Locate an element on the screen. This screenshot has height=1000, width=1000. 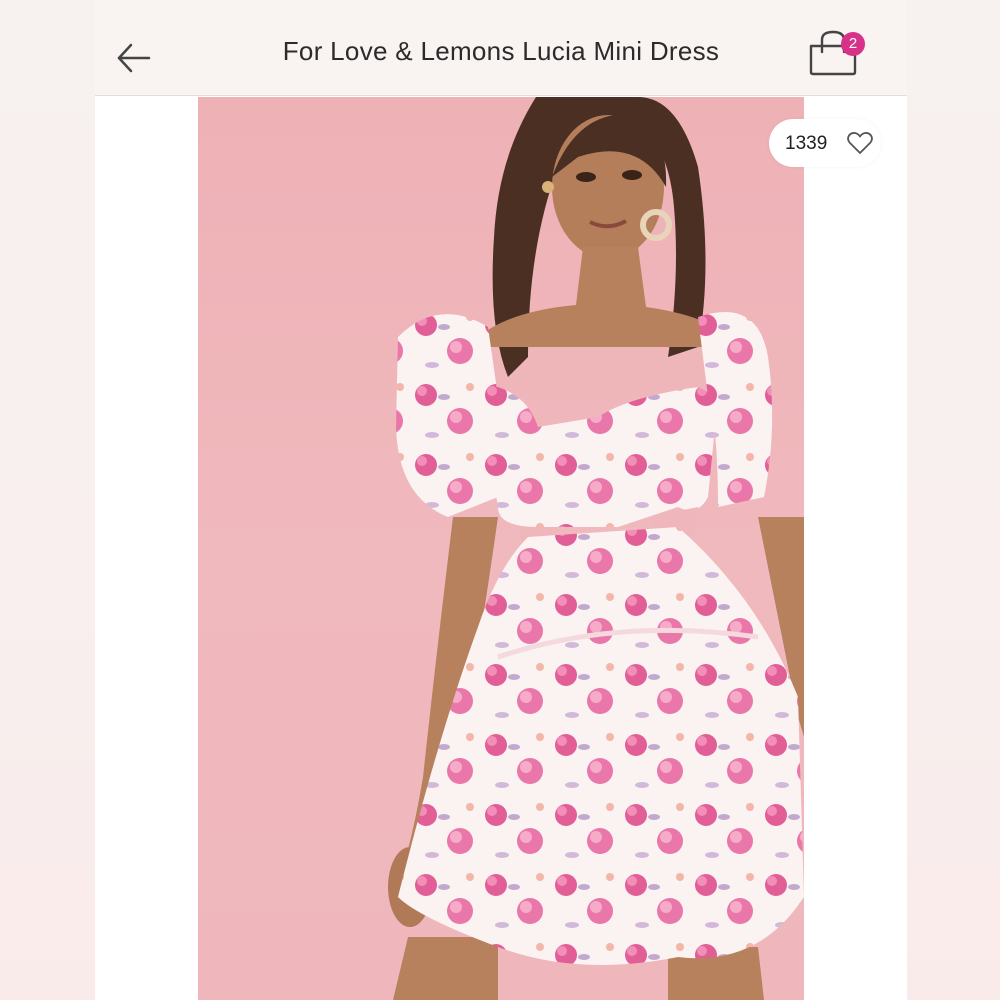
like-count: 1339 is located at coordinates (806, 143).